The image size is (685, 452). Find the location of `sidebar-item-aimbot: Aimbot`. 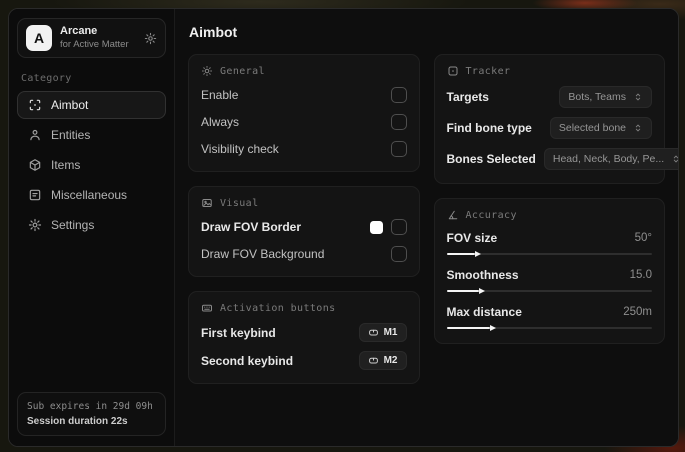

sidebar-item-aimbot: Aimbot is located at coordinates (91, 105).